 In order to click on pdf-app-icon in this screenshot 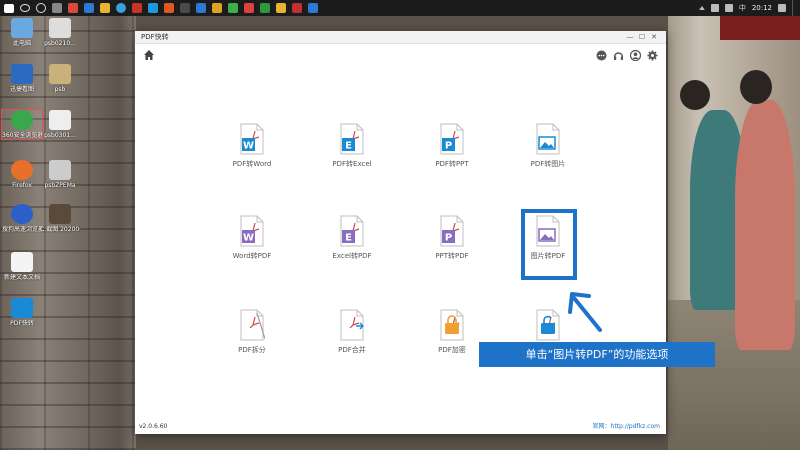, I will do `click(22, 308)`.